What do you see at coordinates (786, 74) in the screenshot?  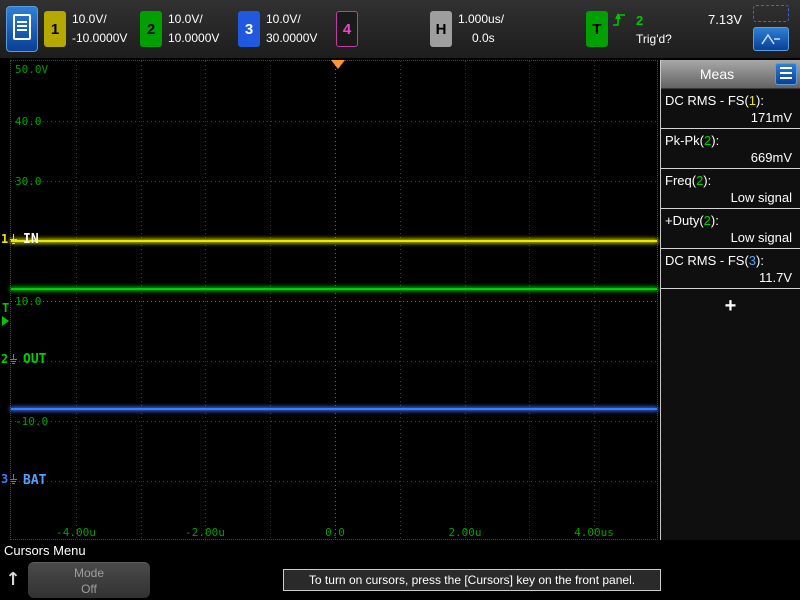 I see `measurements-menu-button` at bounding box center [786, 74].